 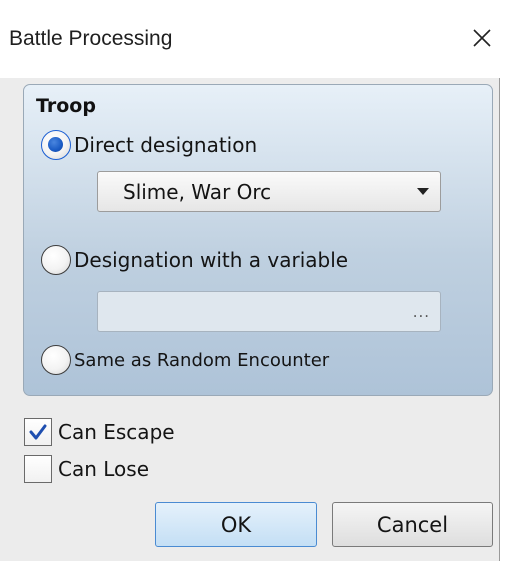 What do you see at coordinates (104, 469) in the screenshot?
I see `can-lose-label: Can Lose` at bounding box center [104, 469].